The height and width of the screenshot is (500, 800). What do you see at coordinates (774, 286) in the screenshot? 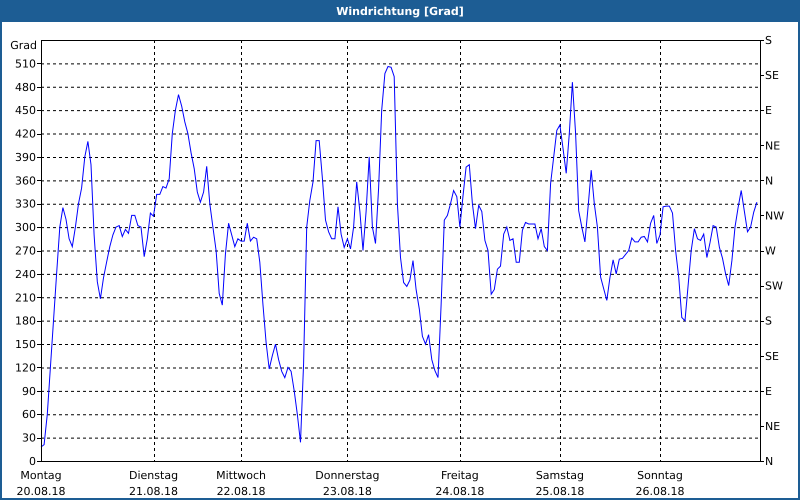
I see `direction-label: SW` at bounding box center [774, 286].